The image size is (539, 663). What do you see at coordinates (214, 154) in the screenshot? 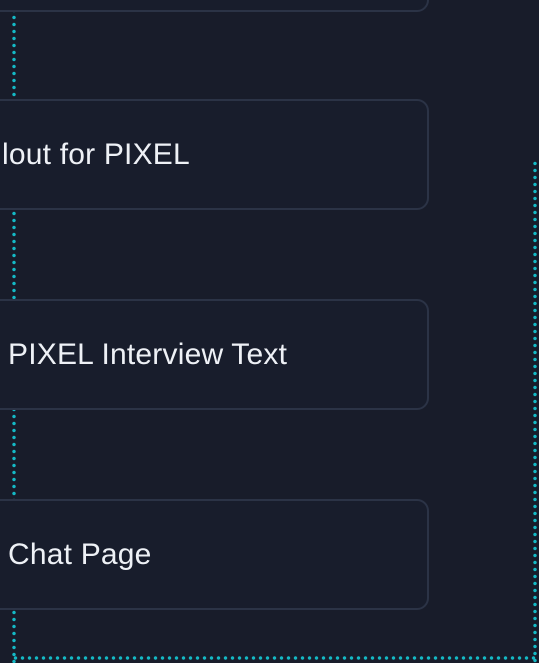
I see `flow-node-callout: lout for PIXEL` at bounding box center [214, 154].